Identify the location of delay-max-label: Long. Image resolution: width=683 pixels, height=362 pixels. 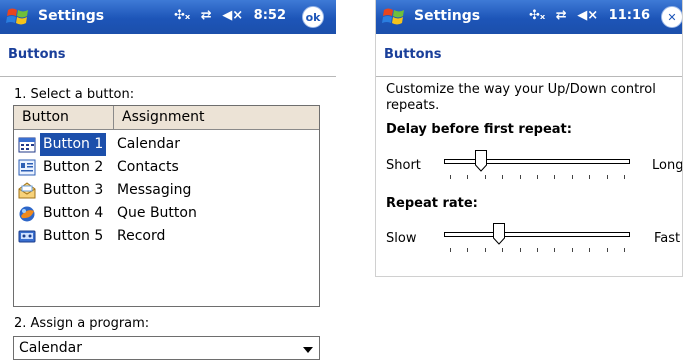
(667, 165).